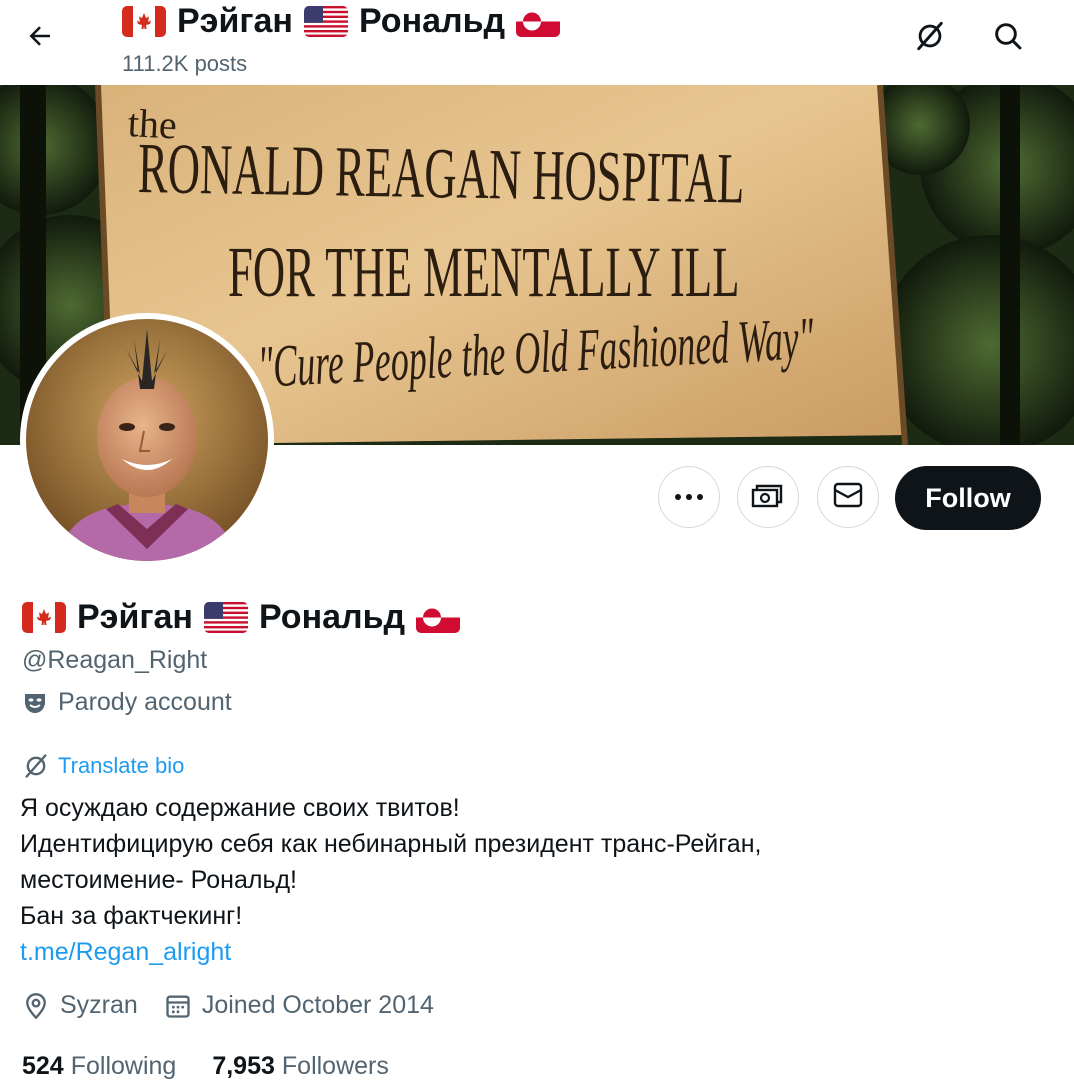  Describe the element at coordinates (178, 1006) in the screenshot. I see `calendar-icon` at that location.